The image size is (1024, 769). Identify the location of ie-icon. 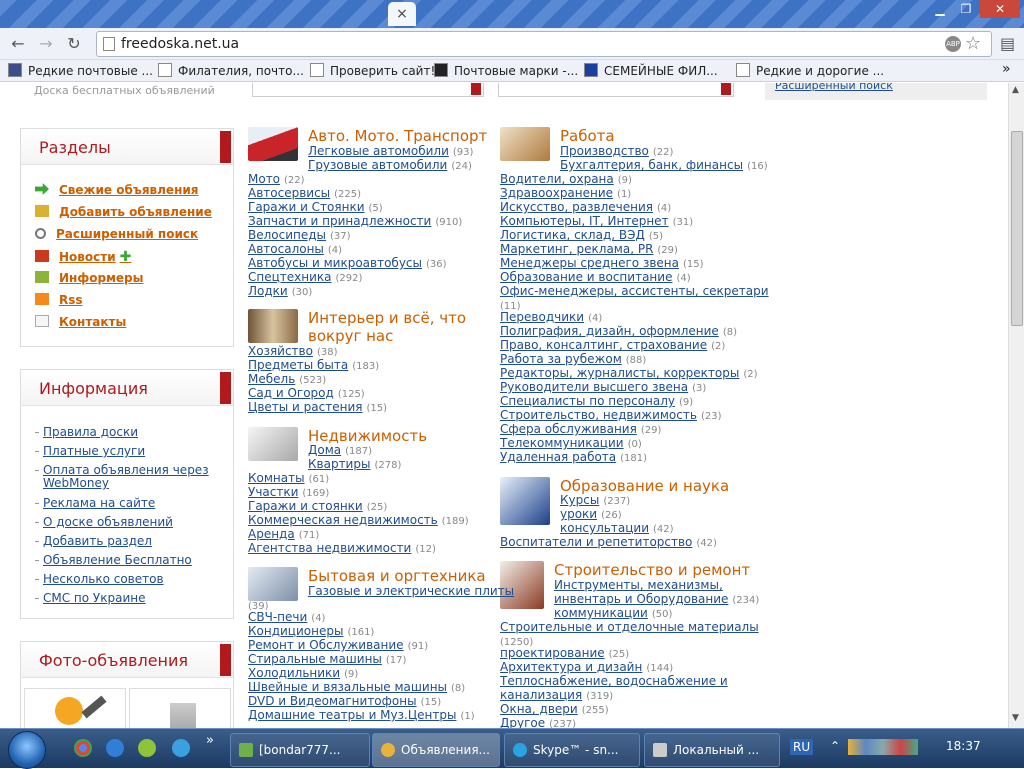
(115, 748).